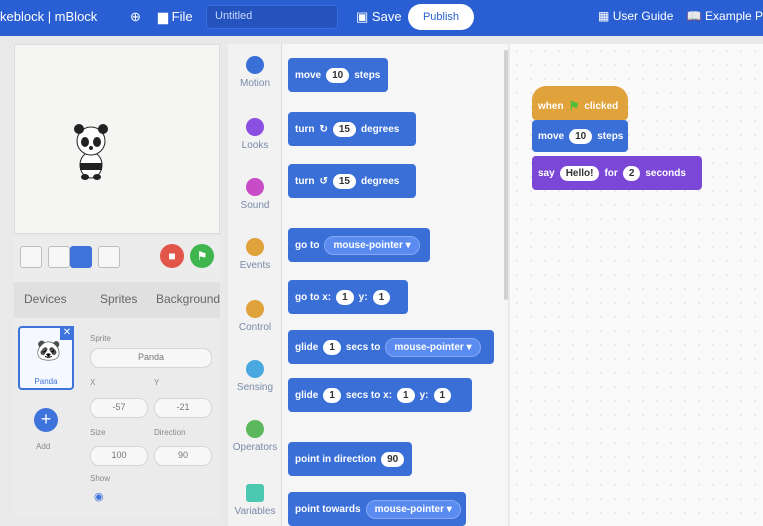  Describe the element at coordinates (255, 187) in the screenshot. I see `sound-dot-icon` at that location.